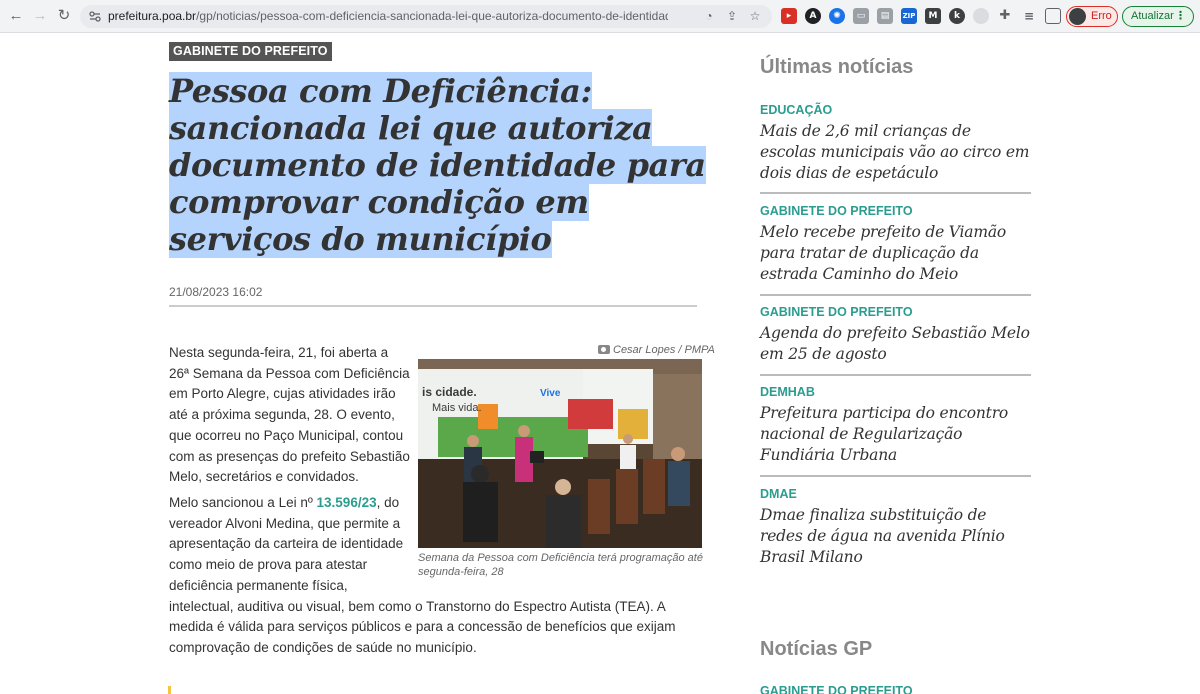 This screenshot has width=1200, height=694. What do you see at coordinates (1180, 16) in the screenshot?
I see `more-menu-icon: ⋮` at bounding box center [1180, 16].